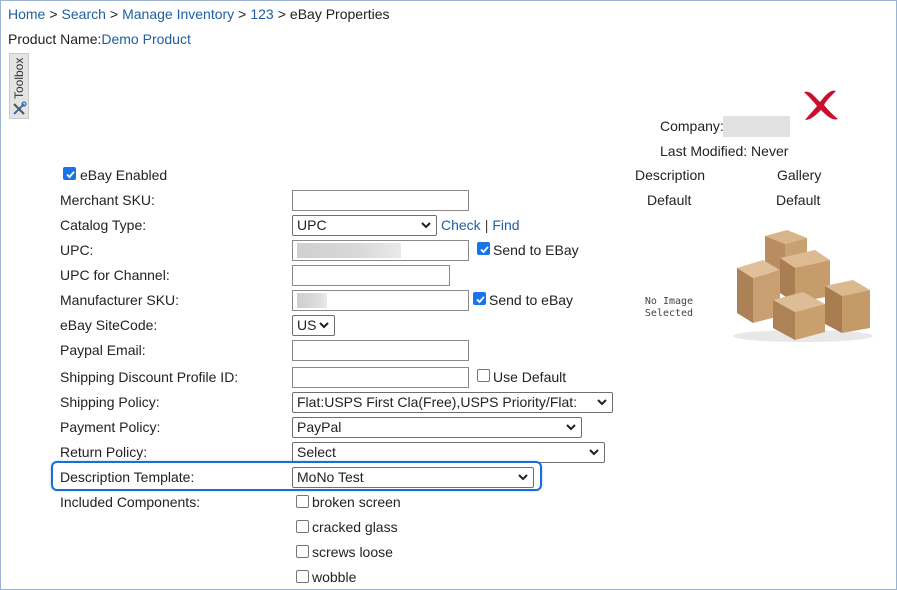  What do you see at coordinates (349, 250) in the screenshot?
I see `upc-value-redacted` at bounding box center [349, 250].